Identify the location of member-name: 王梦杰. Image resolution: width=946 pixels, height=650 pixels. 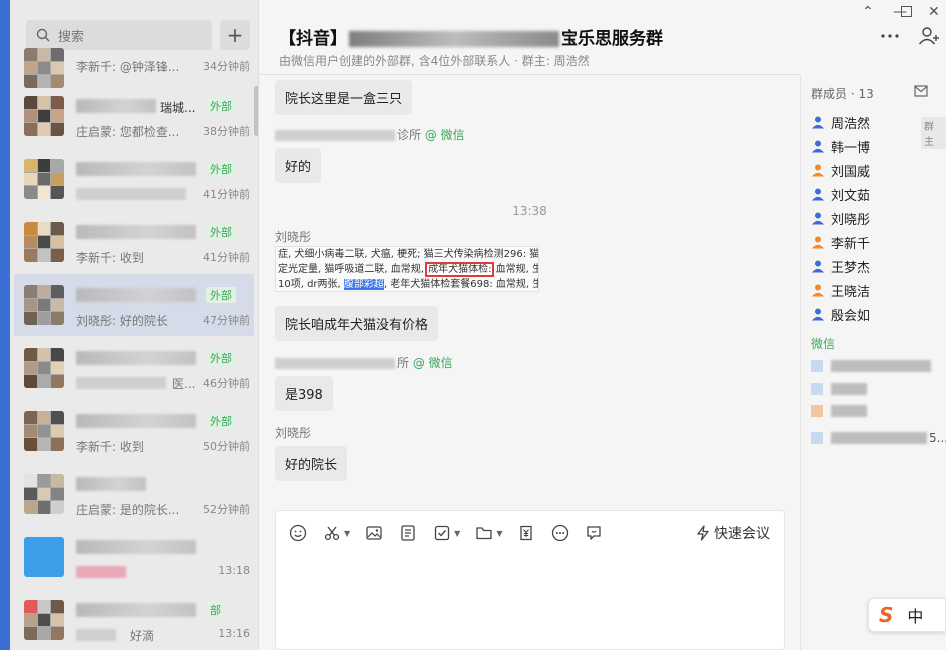
(851, 268).